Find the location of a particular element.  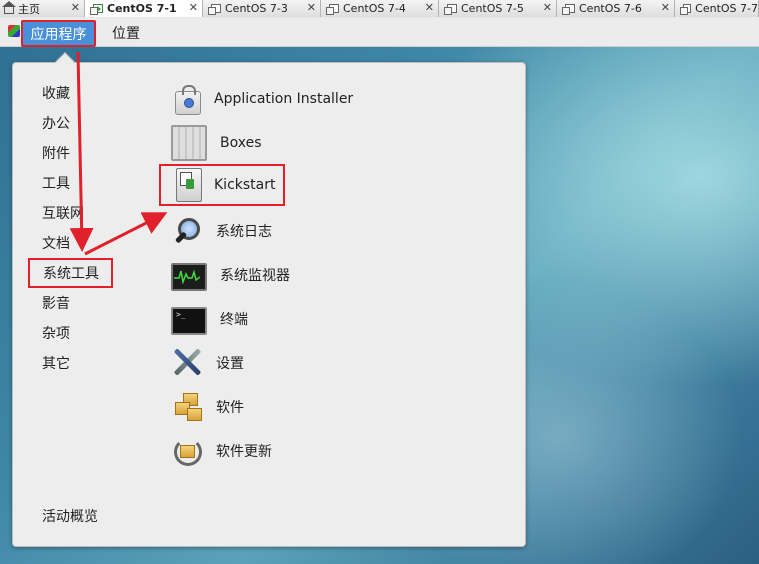

app-label: Application Installer is located at coordinates (284, 99).